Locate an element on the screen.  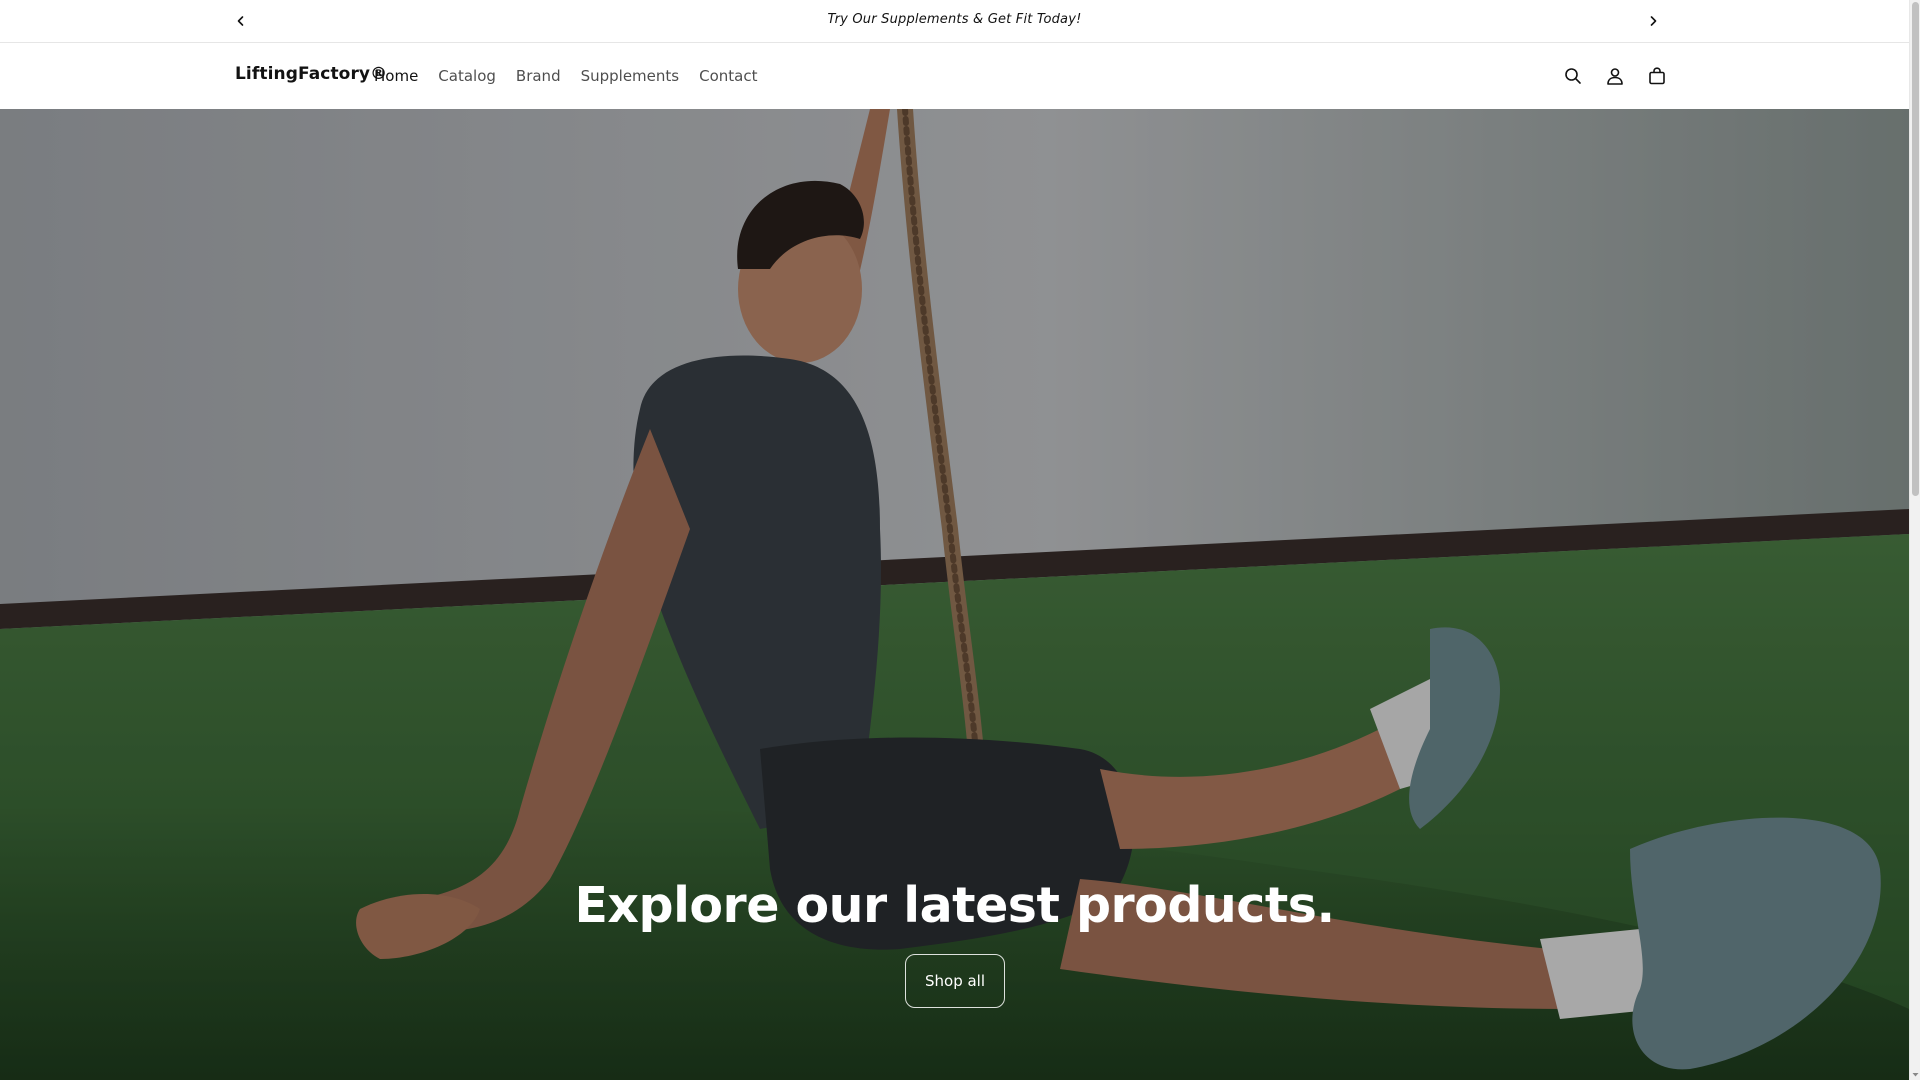
shop-all-button: Shop all is located at coordinates (955, 981).